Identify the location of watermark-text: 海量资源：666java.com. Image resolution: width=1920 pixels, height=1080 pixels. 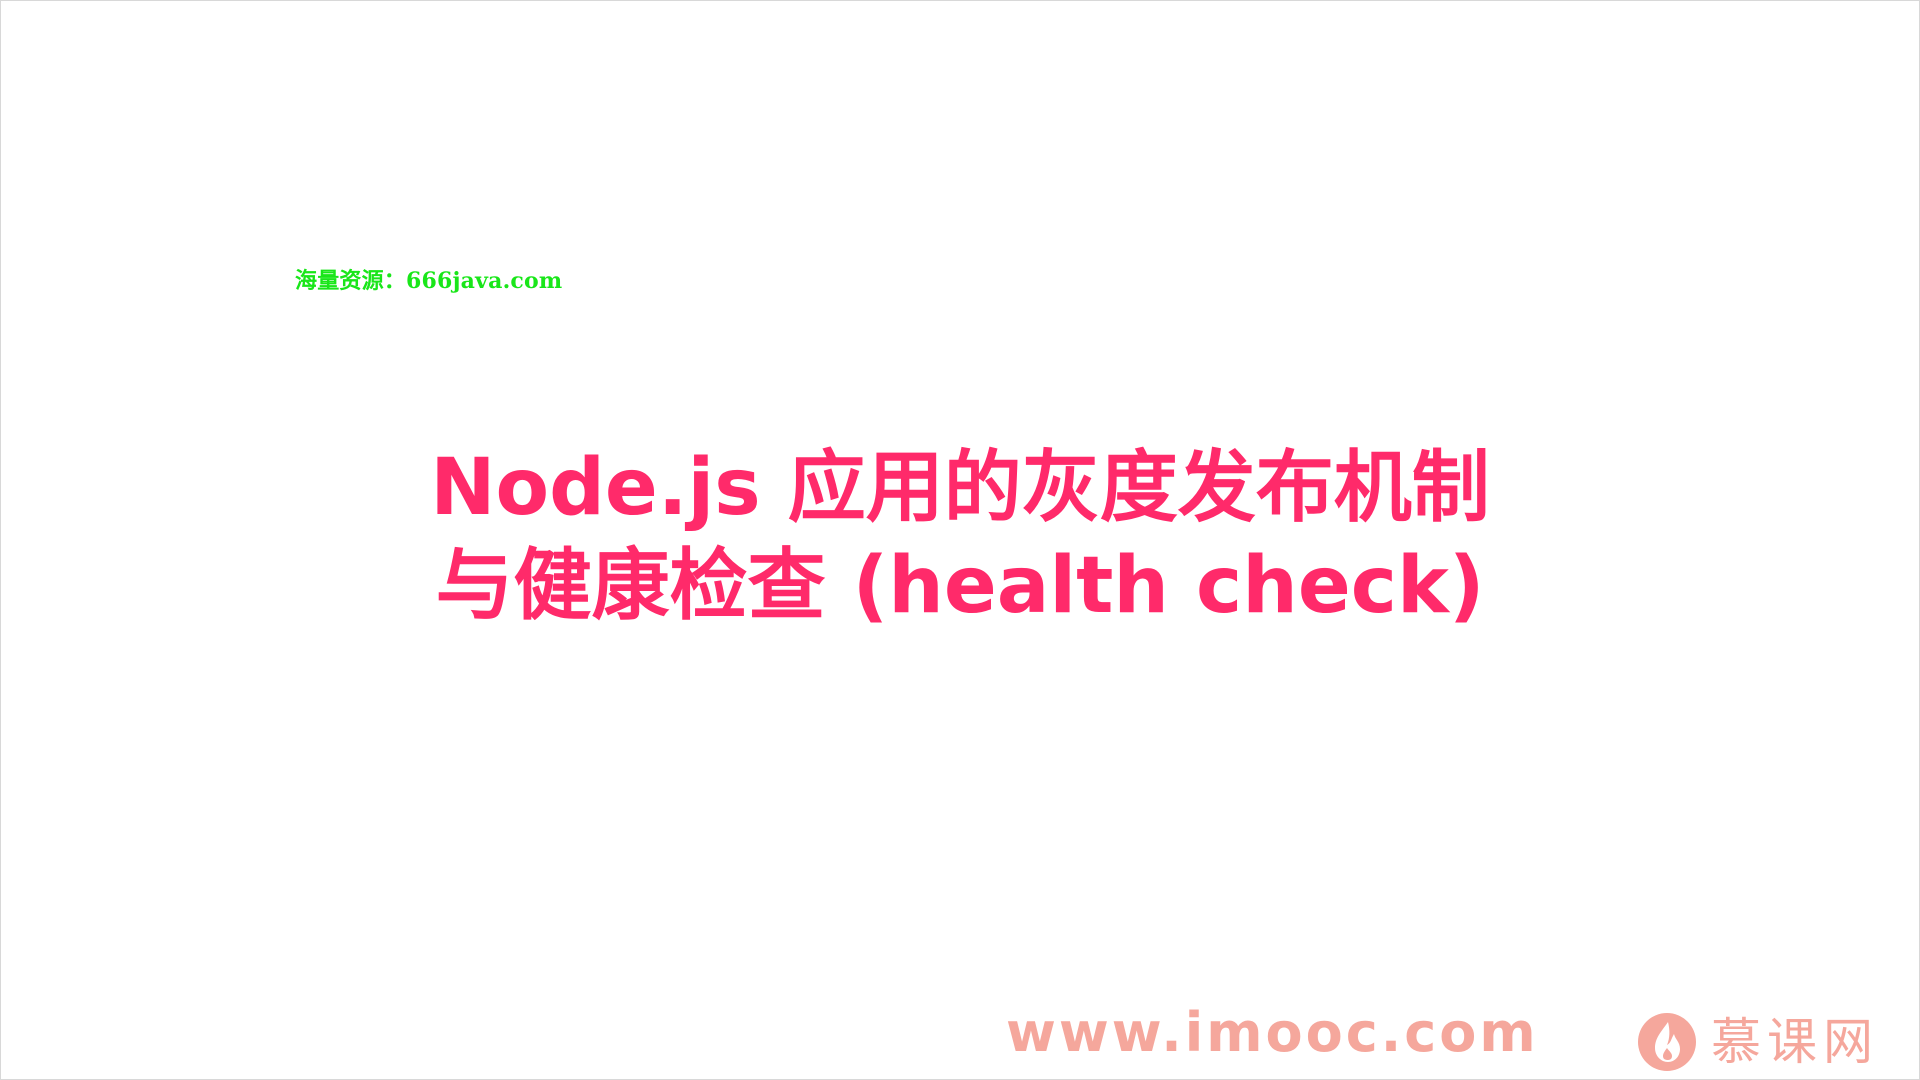
(429, 281).